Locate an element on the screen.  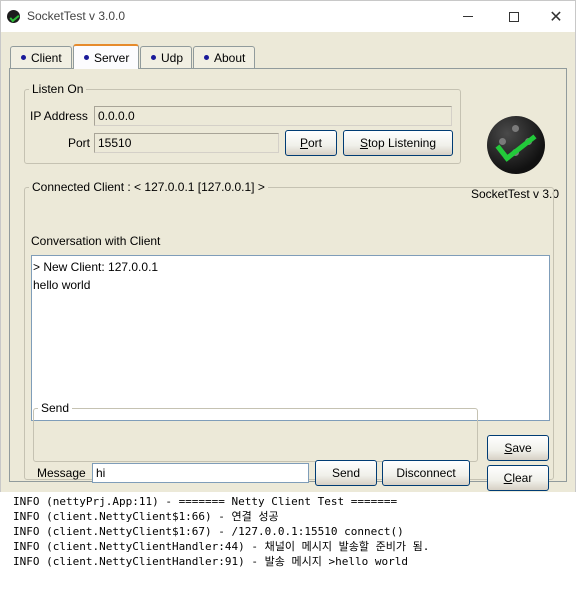
send-button: Send is located at coordinates (346, 473).